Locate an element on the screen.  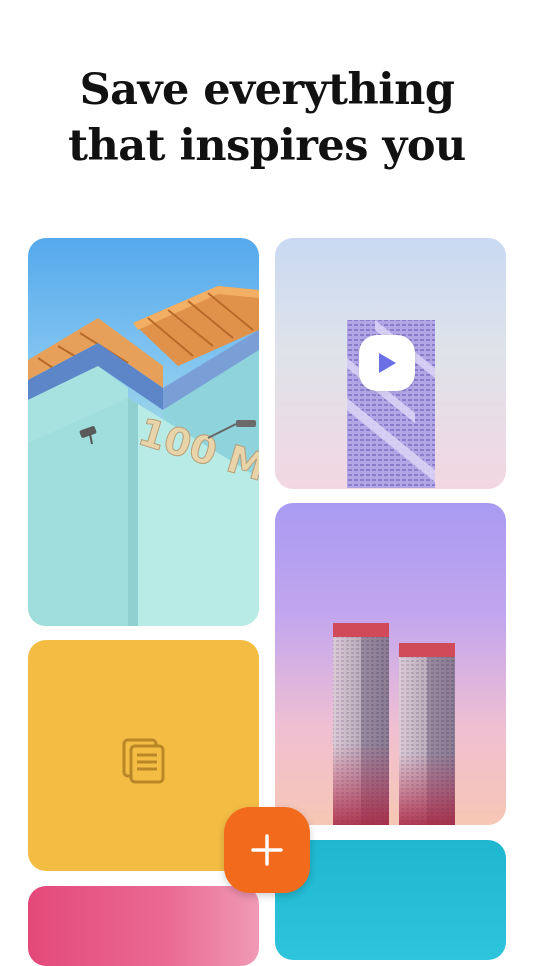
headline-line-2: that inspires you is located at coordinates (267, 146).